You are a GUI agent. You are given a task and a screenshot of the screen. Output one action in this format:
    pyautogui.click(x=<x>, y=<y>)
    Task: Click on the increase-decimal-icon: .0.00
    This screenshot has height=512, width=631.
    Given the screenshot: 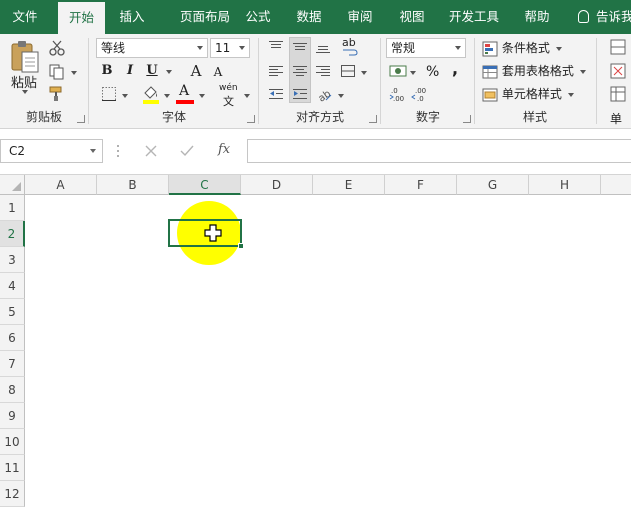 What is the action you would take?
    pyautogui.click(x=398, y=94)
    